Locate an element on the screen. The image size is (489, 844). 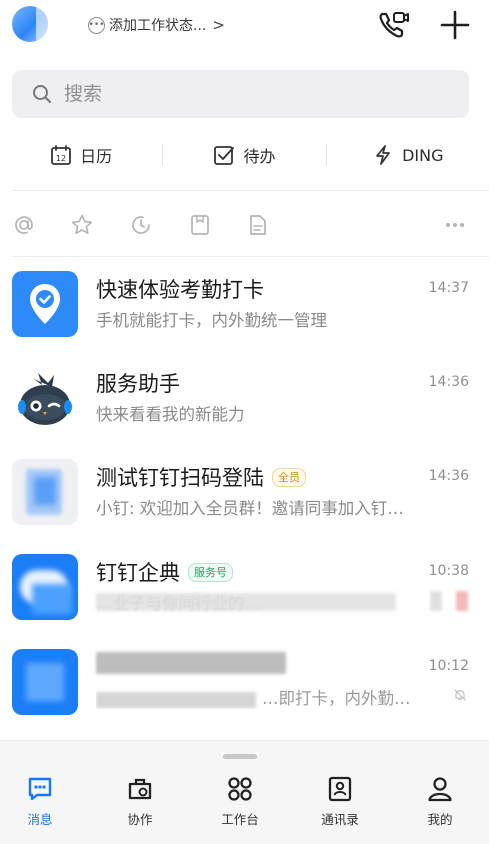
tab-contacts: 通讯录 is located at coordinates (340, 801).